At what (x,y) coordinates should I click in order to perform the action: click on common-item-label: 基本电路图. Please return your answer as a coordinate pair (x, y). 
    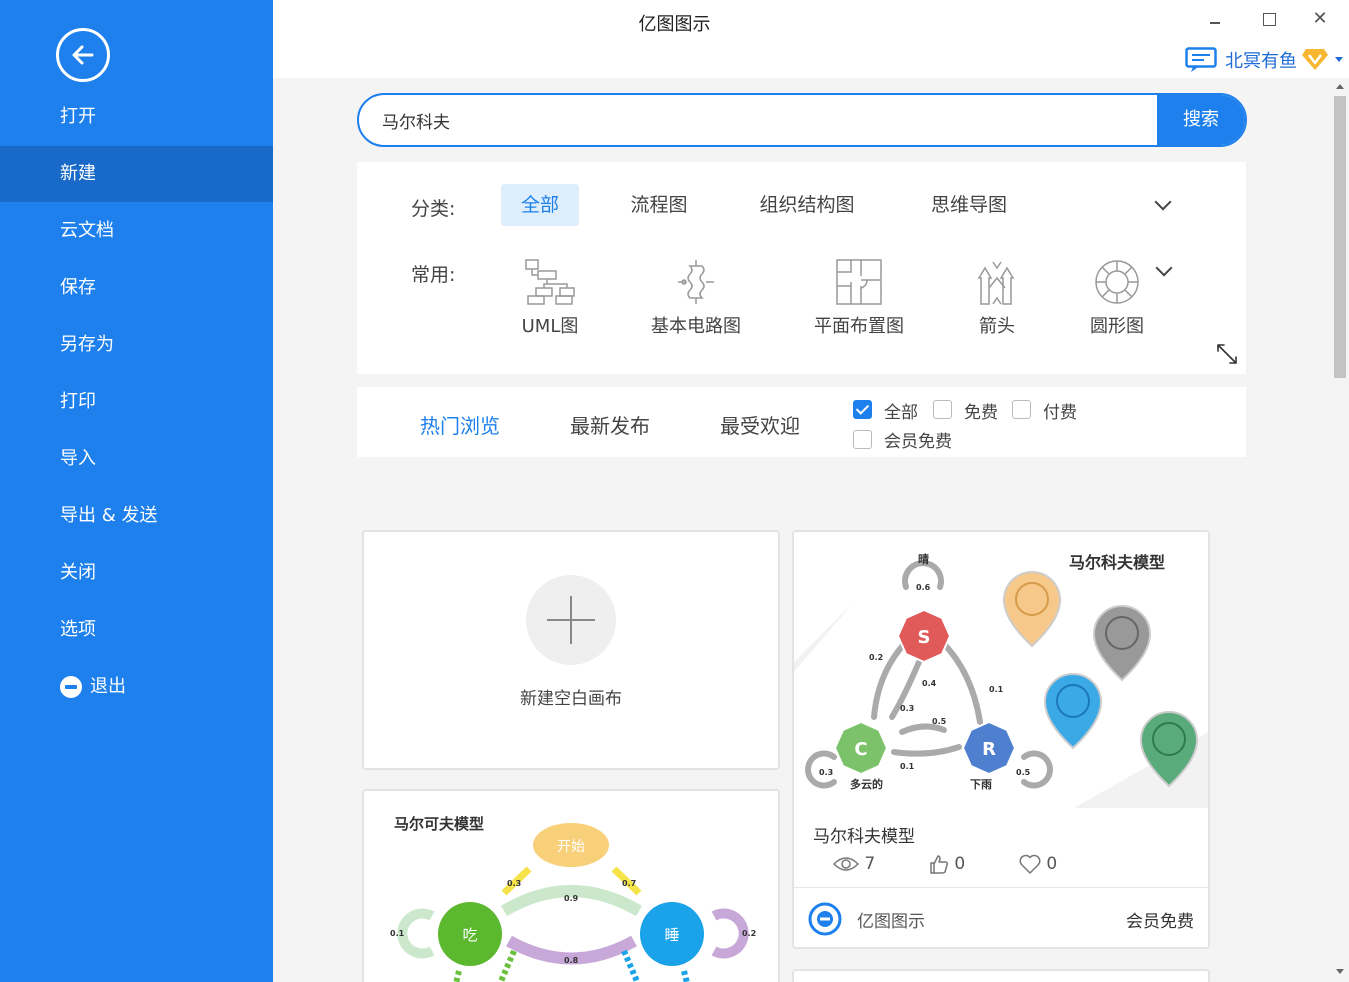
    Looking at the image, I should click on (696, 326).